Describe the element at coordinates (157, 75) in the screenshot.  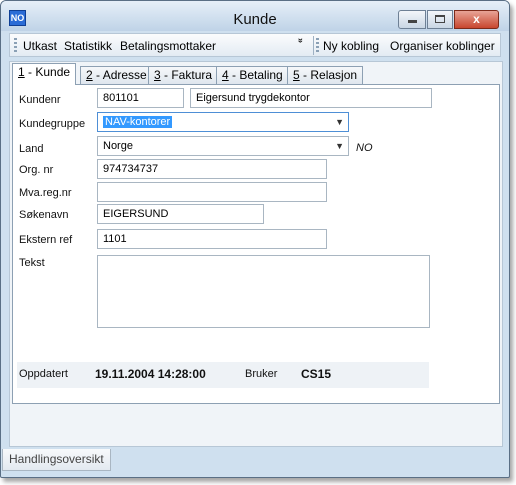
I see `tab-key: 3` at that location.